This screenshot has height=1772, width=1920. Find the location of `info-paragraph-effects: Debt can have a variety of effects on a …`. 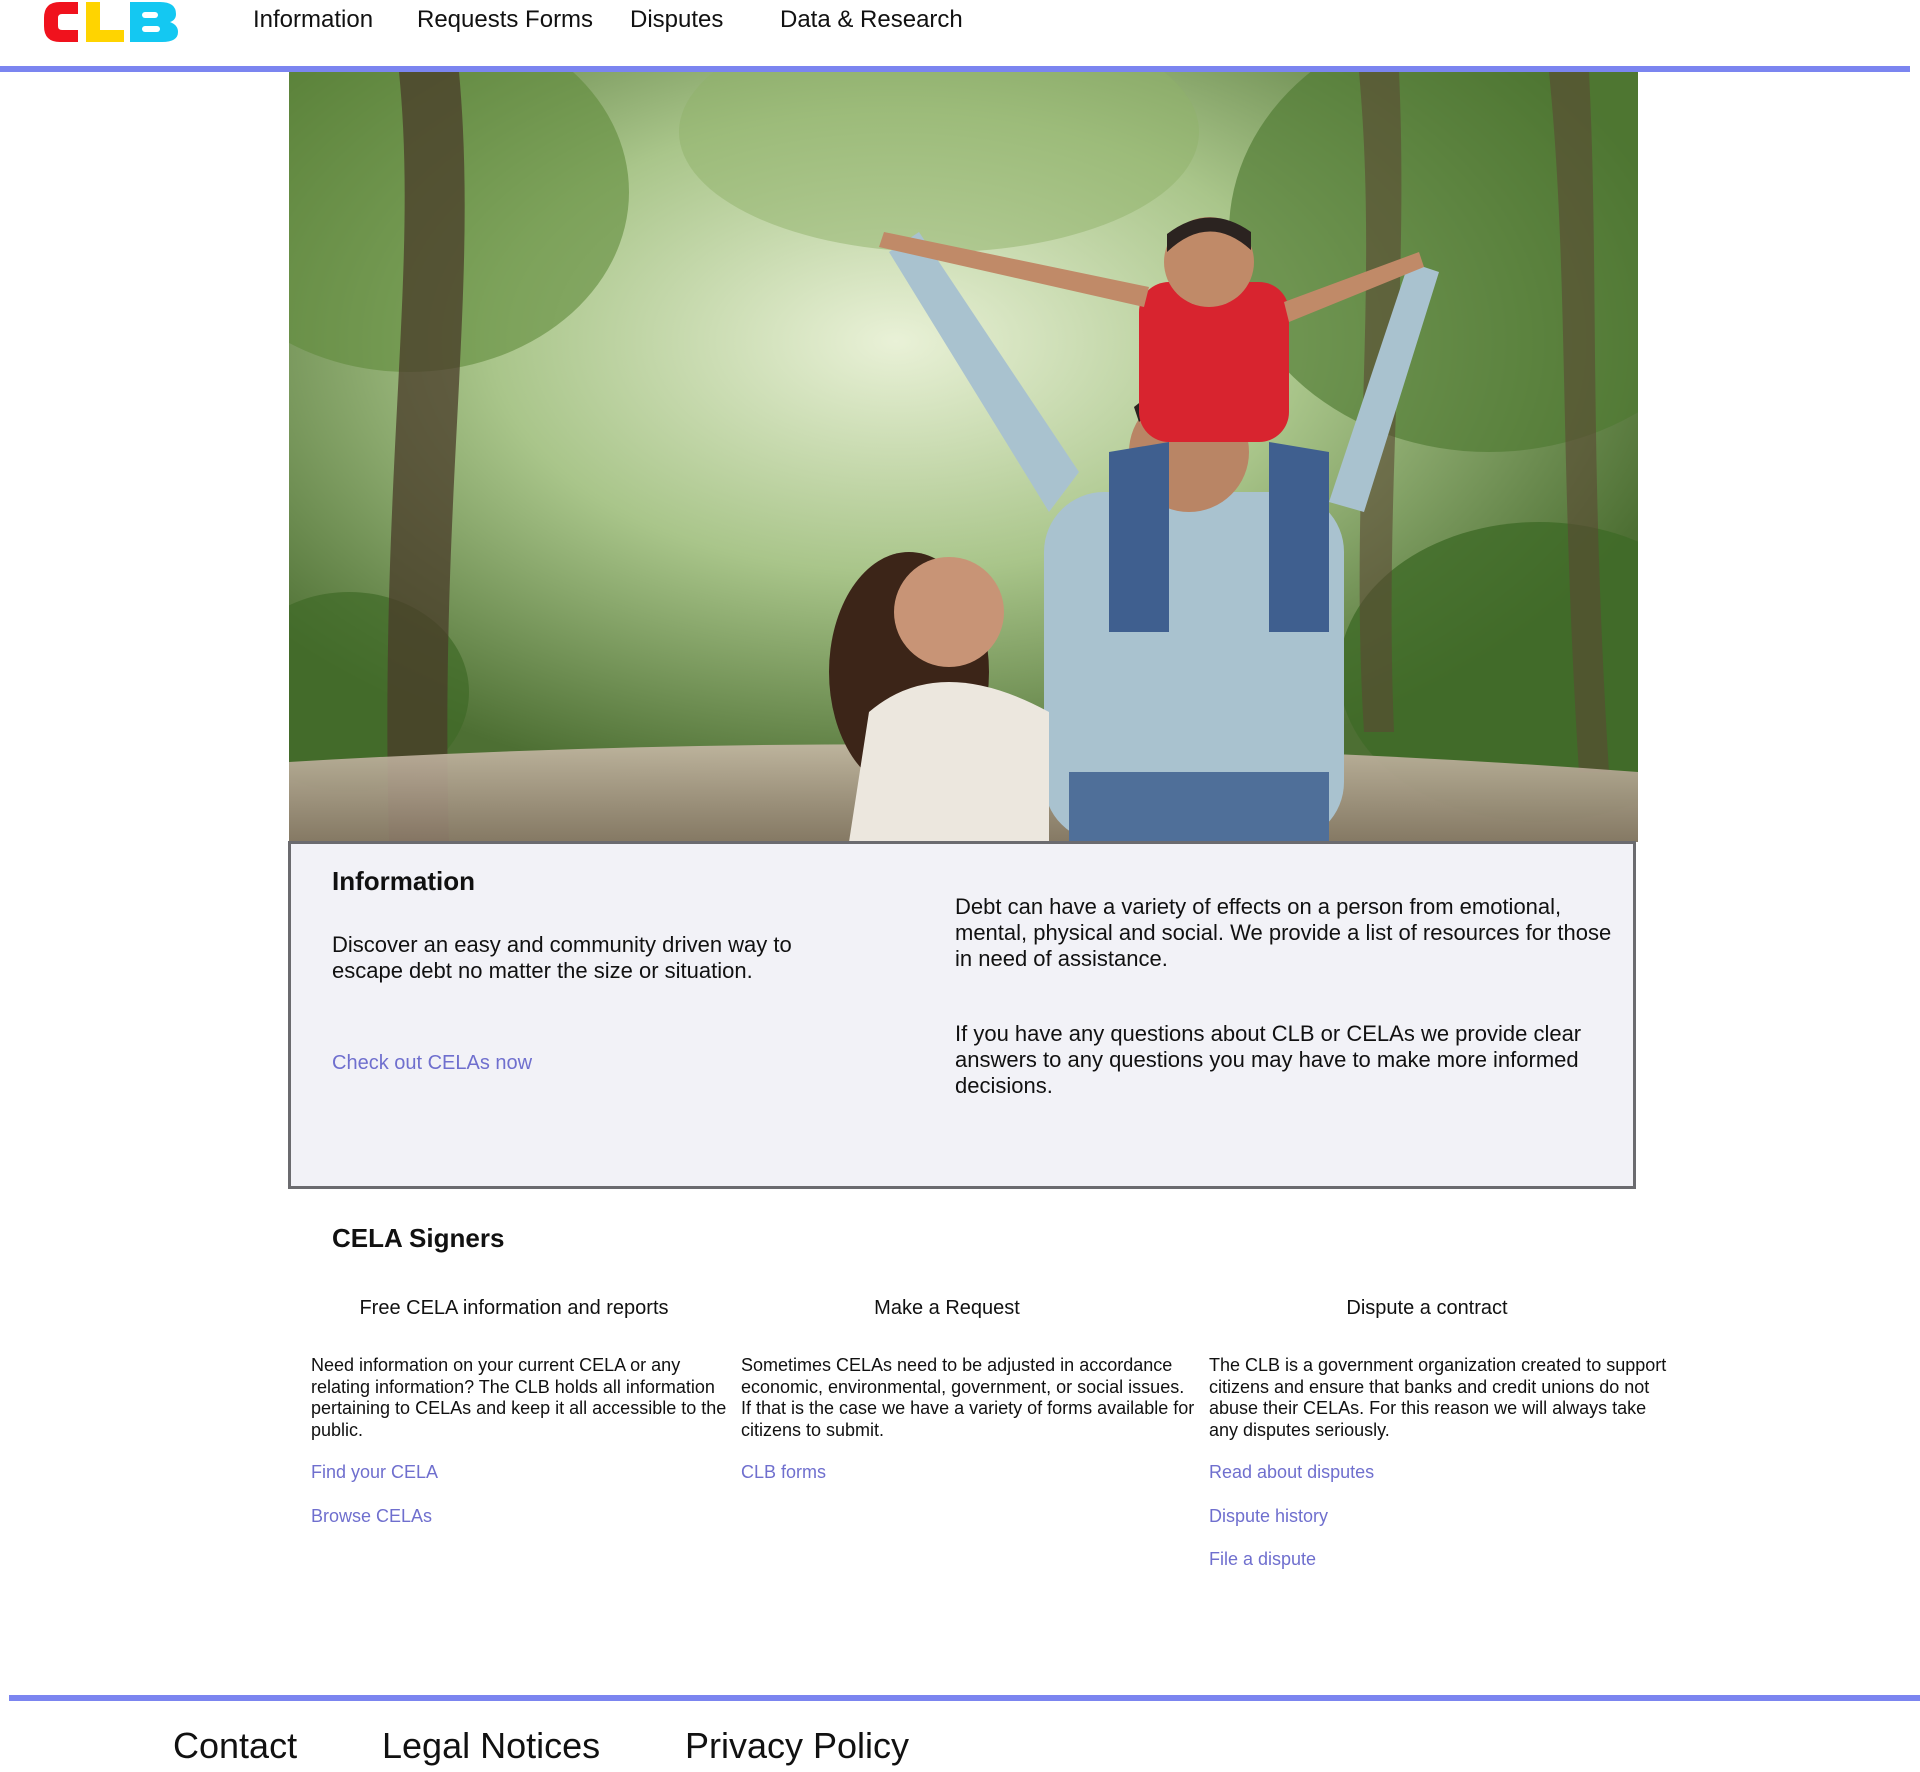

info-paragraph-effects: Debt can have a variety of effects on a … is located at coordinates (1283, 932).